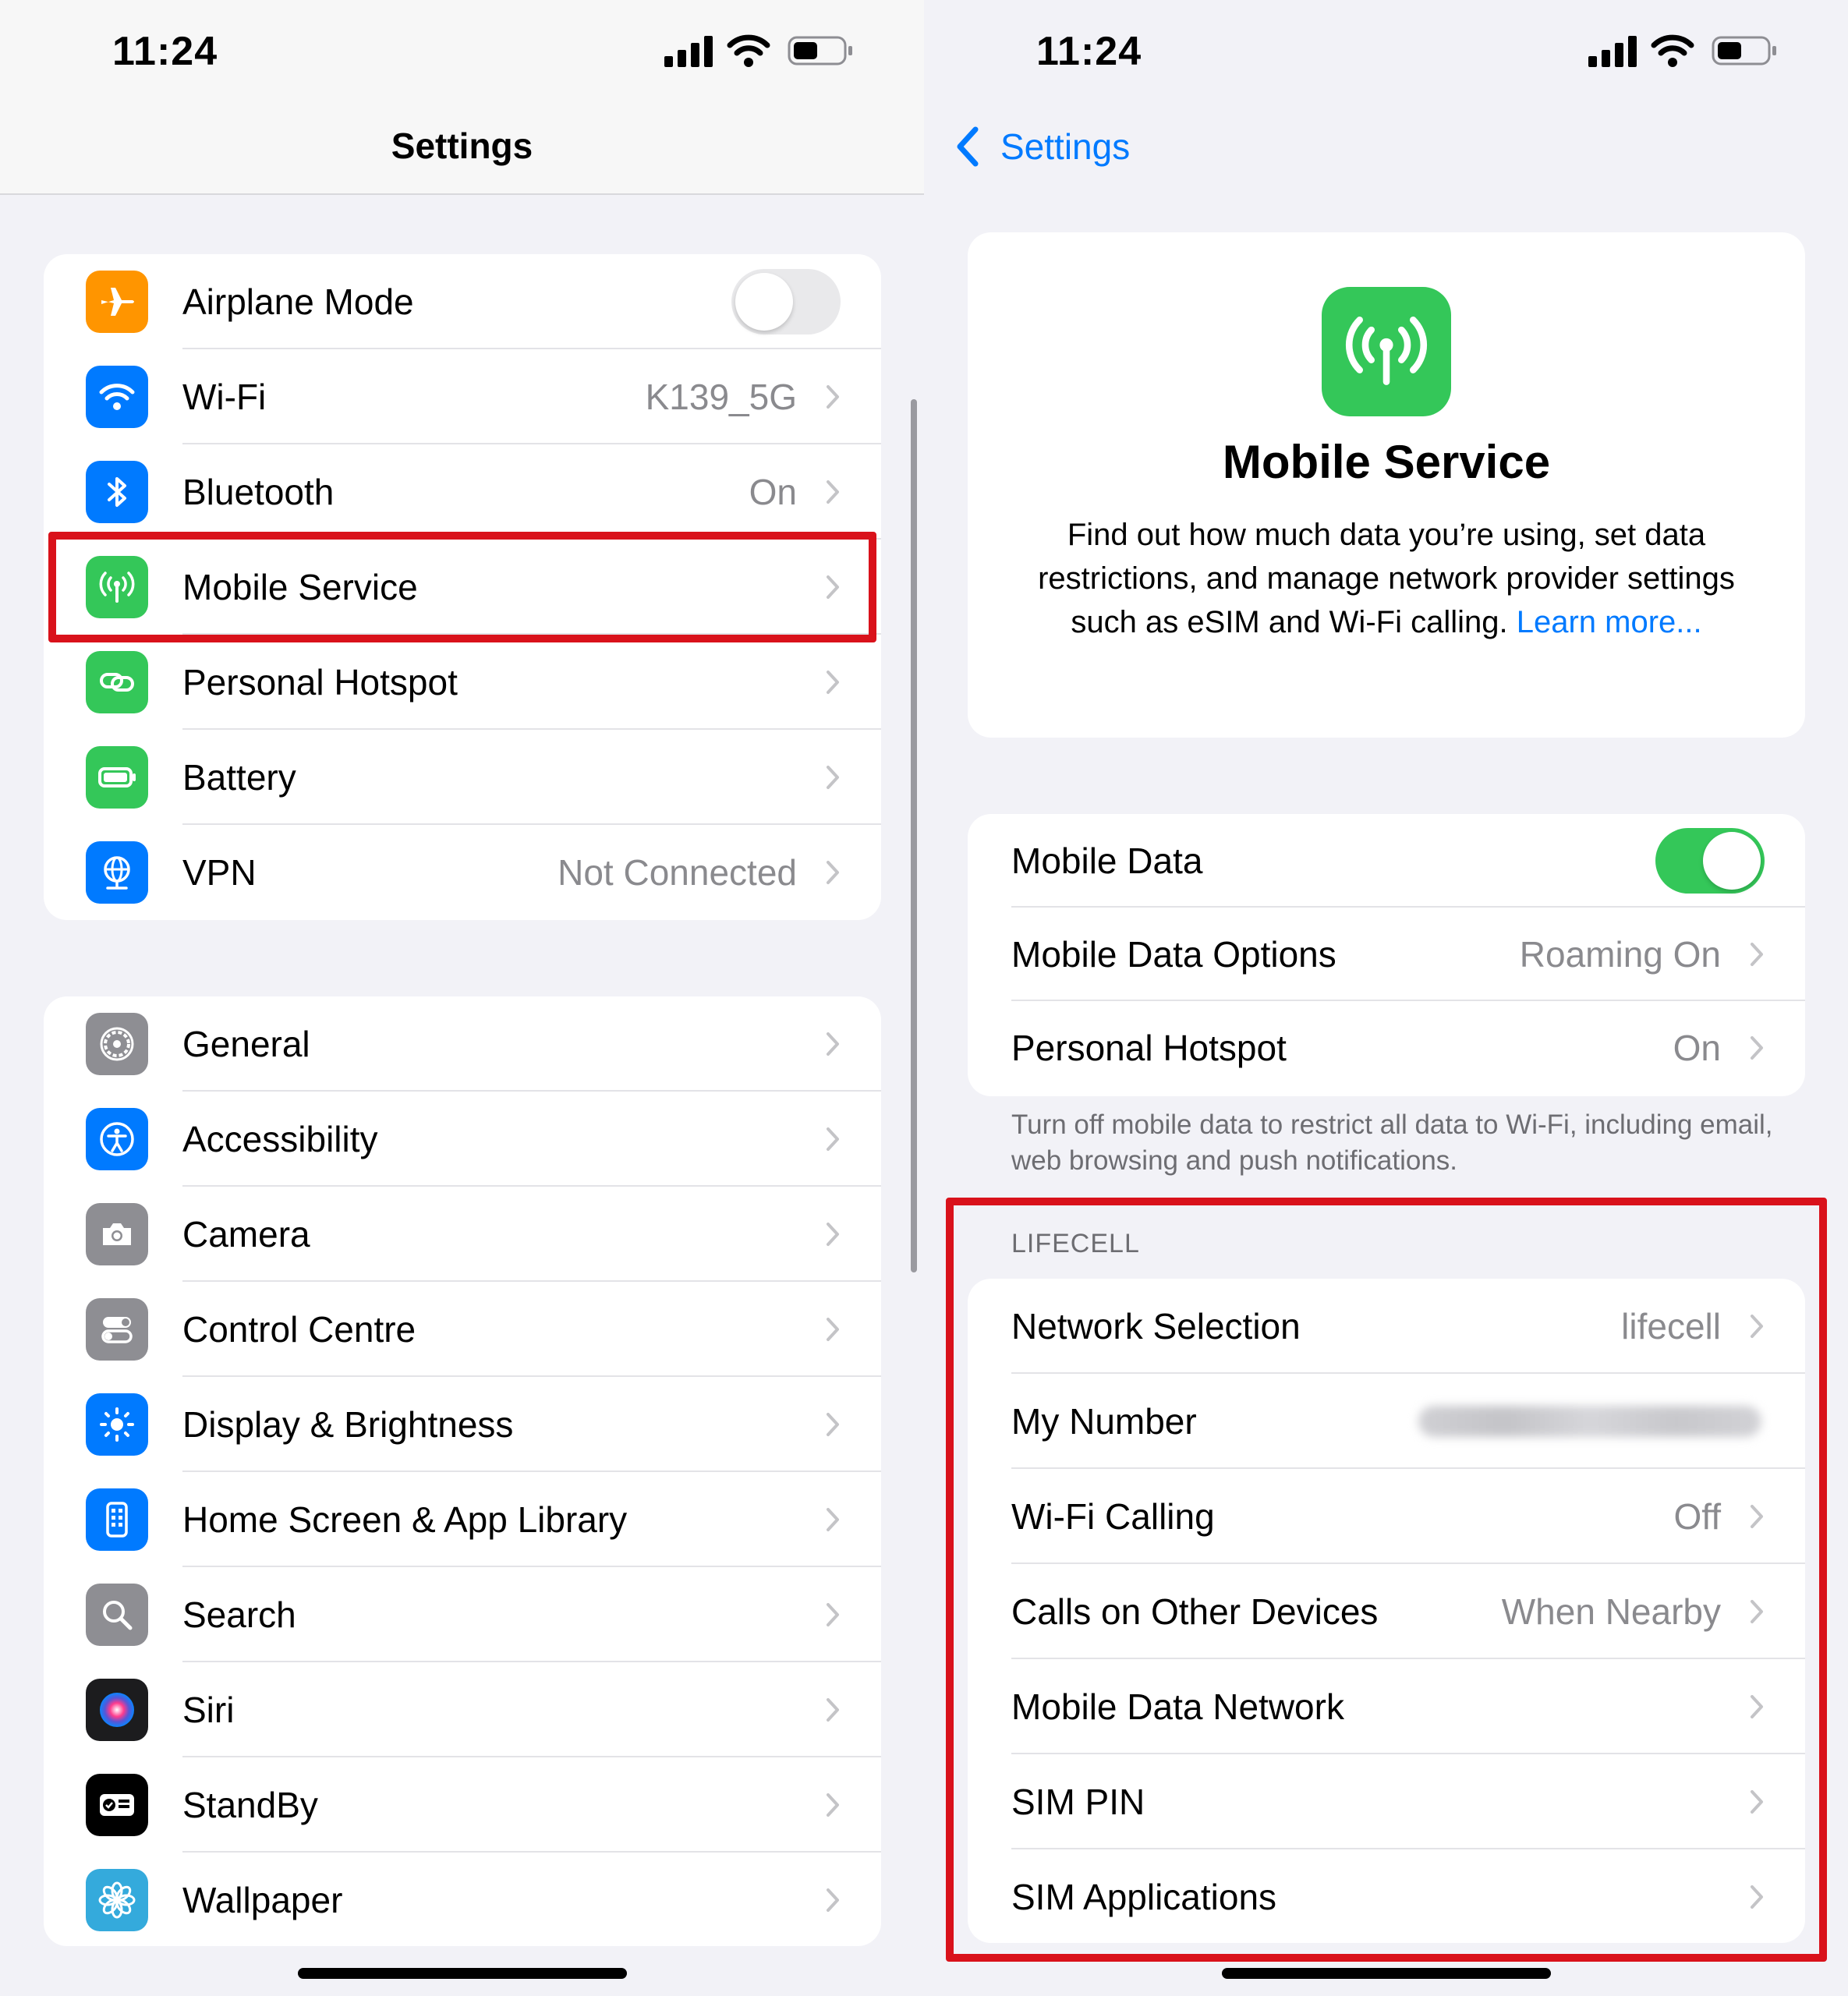 The image size is (1848, 1996). I want to click on row-accessibility: Accessibility, so click(463, 1139).